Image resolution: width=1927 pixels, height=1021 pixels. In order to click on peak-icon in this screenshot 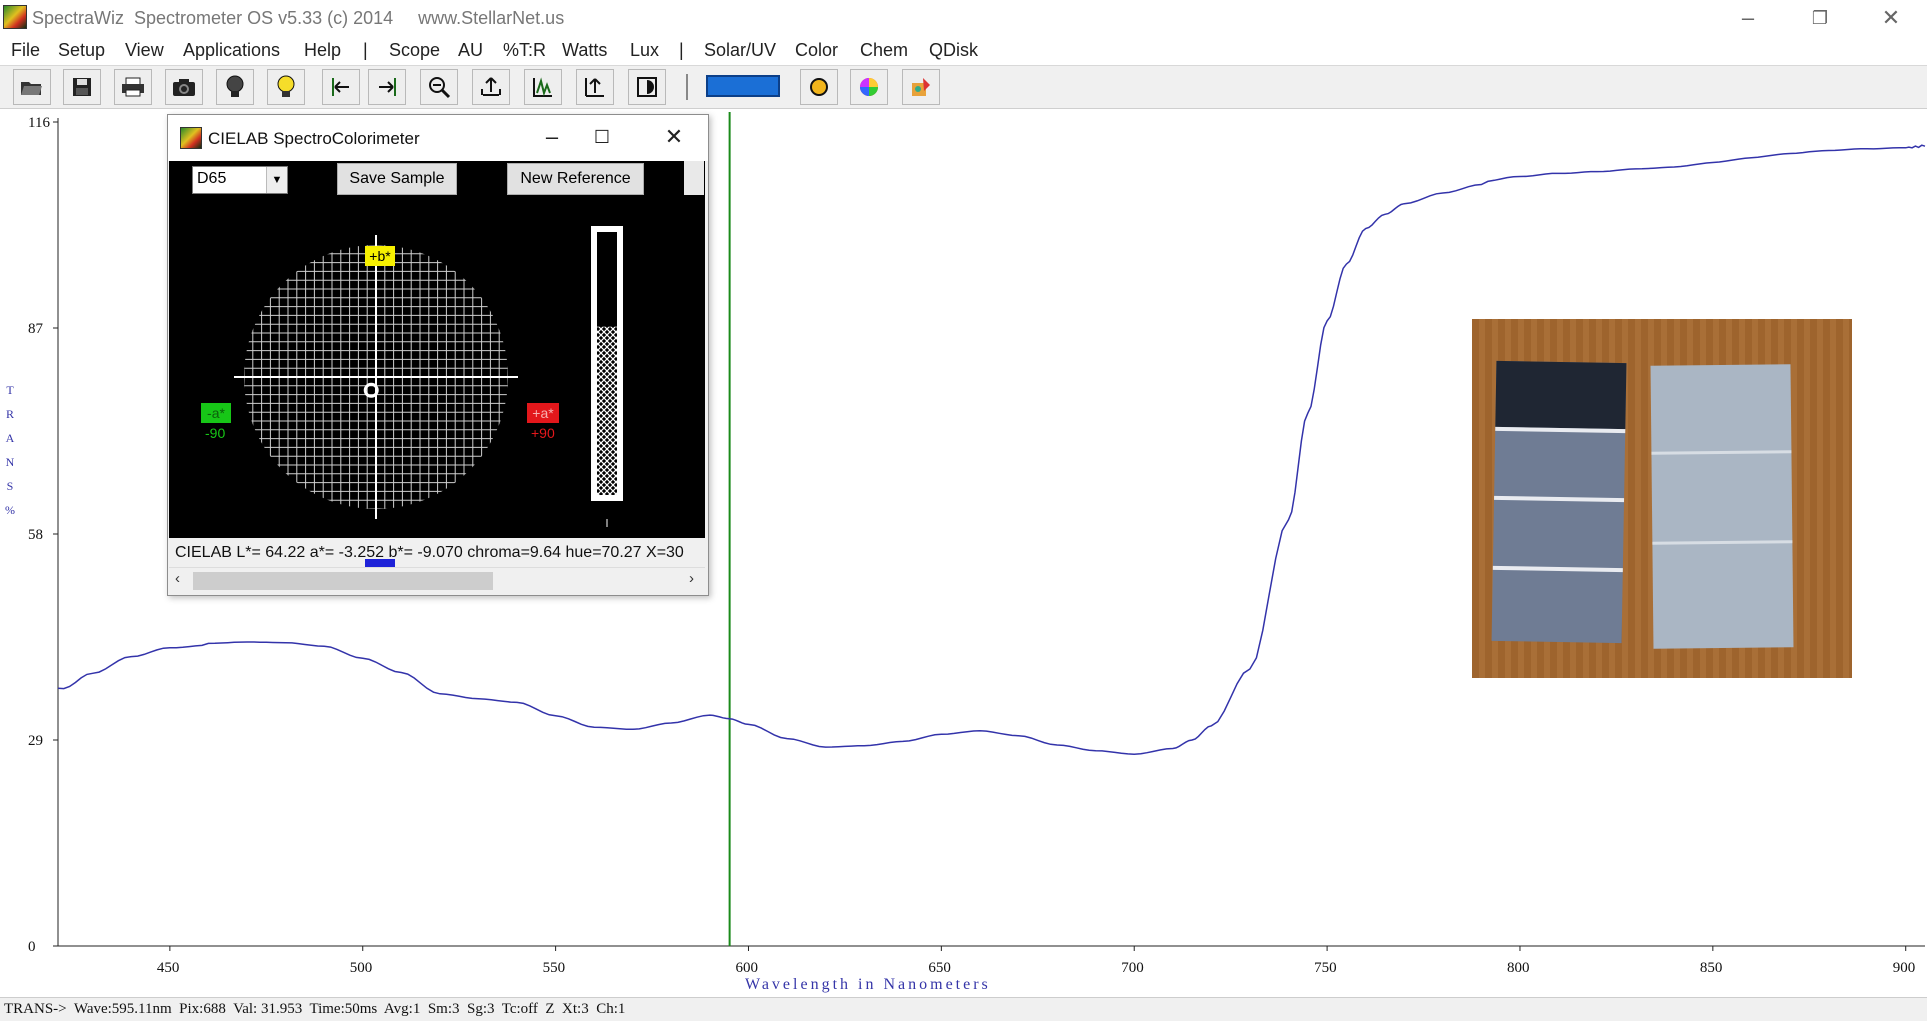, I will do `click(543, 87)`.